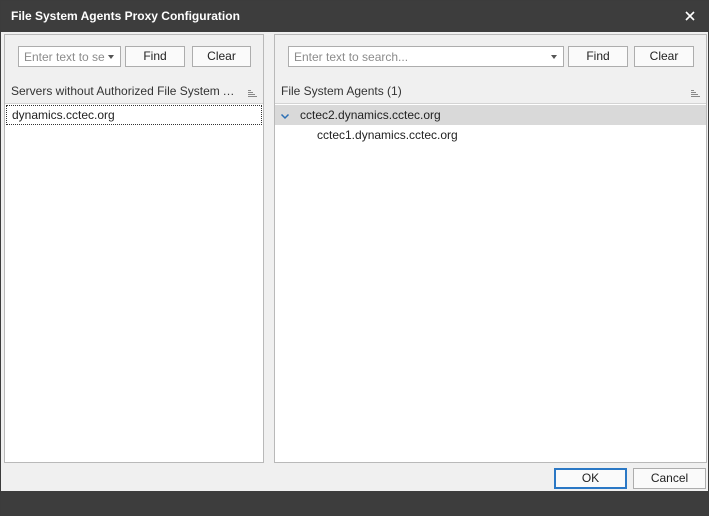 This screenshot has width=709, height=516. I want to click on dialog-title: File System Agents Proxy Configuration, so click(125, 16).